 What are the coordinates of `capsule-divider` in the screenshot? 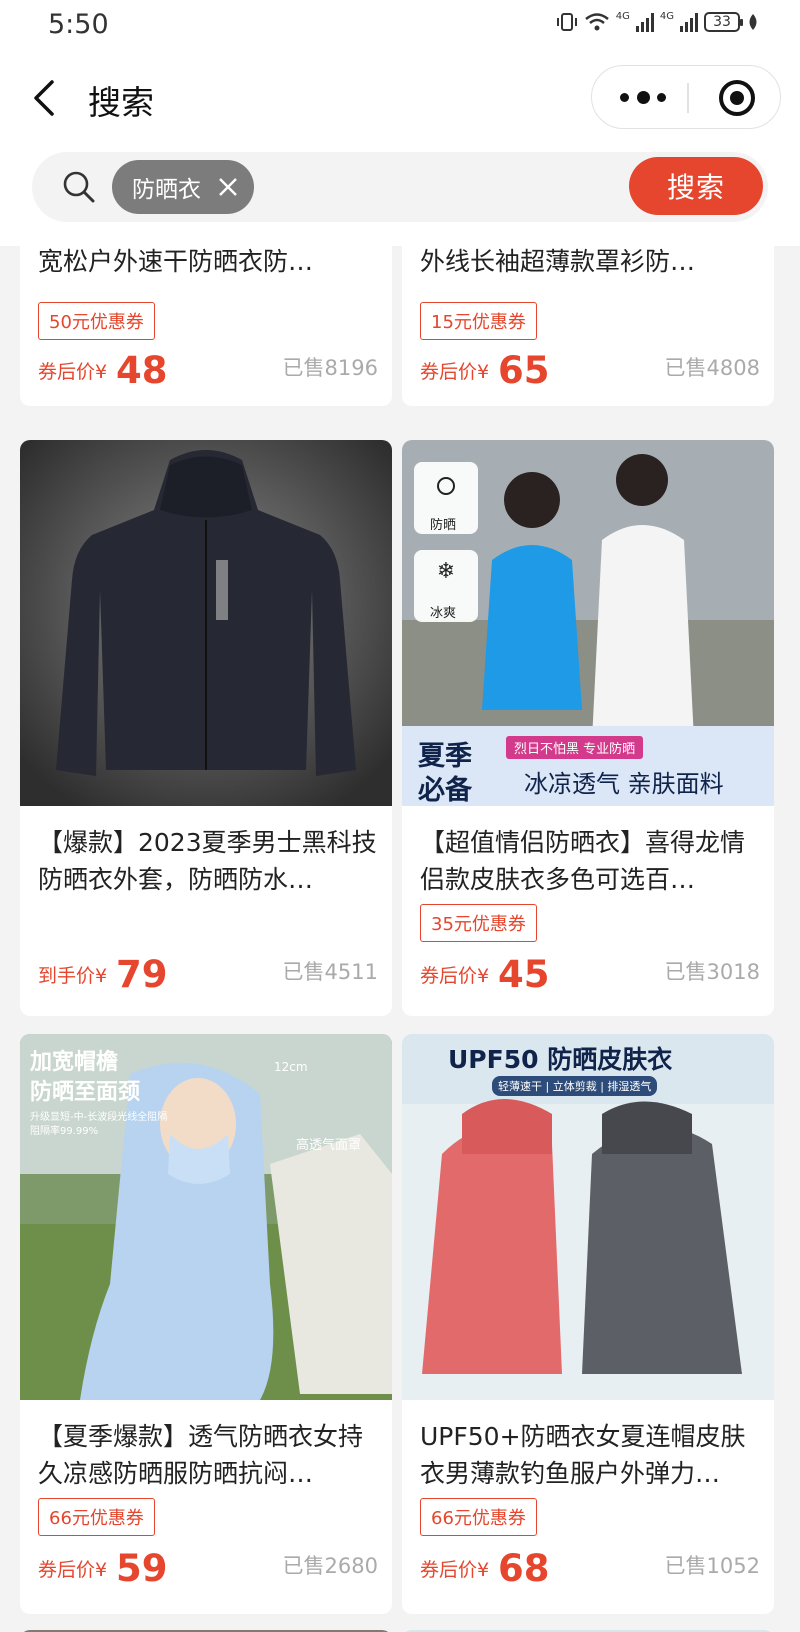 It's located at (688, 98).